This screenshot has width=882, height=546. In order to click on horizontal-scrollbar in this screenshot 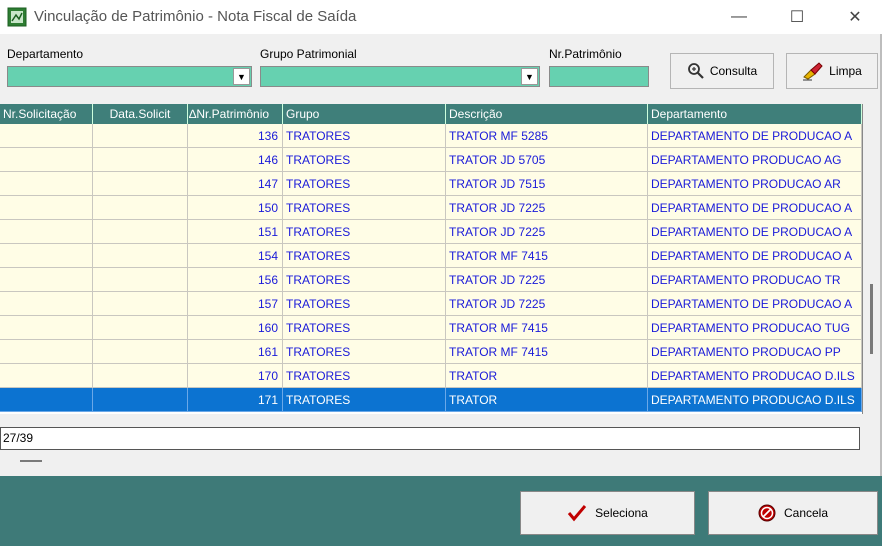, I will do `click(31, 461)`.